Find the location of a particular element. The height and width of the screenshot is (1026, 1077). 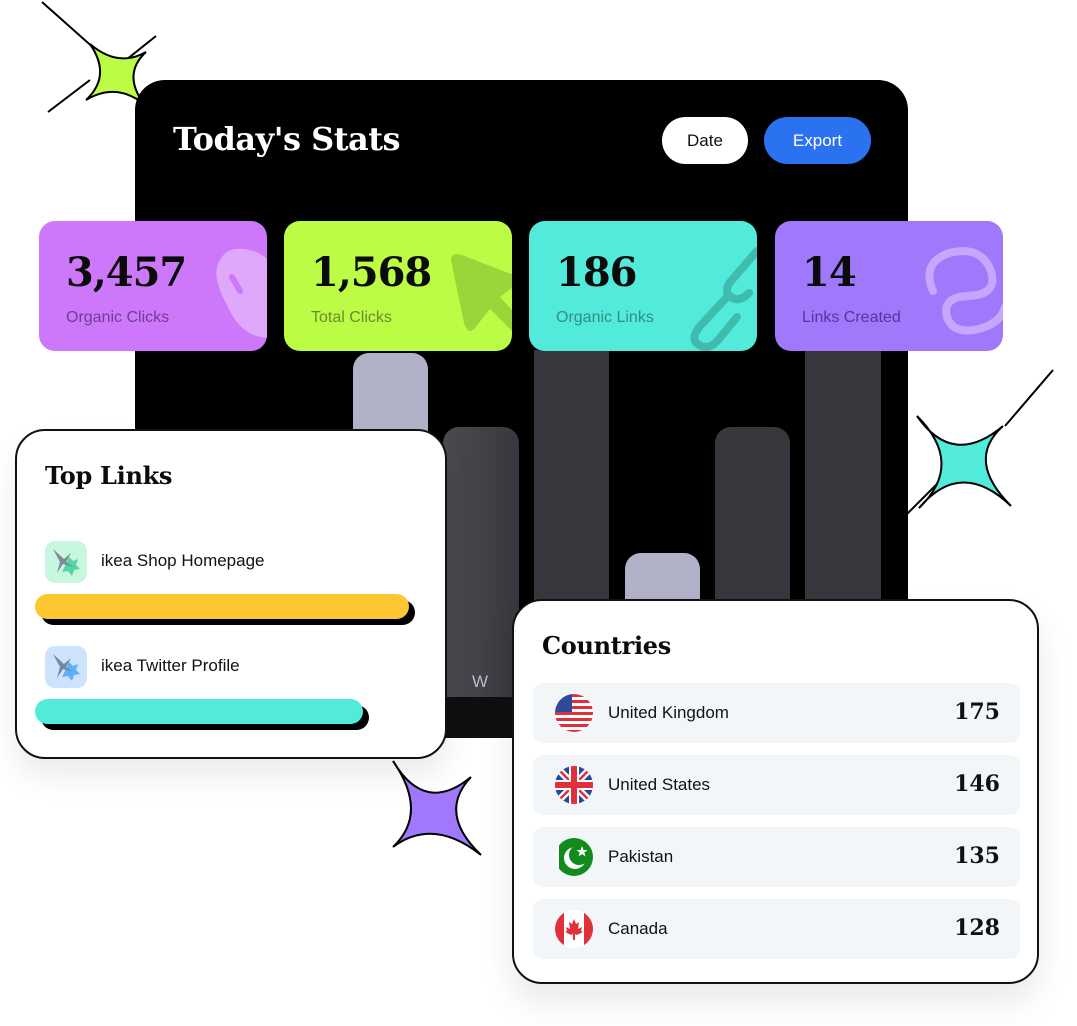

country-count: 128 is located at coordinates (977, 928).